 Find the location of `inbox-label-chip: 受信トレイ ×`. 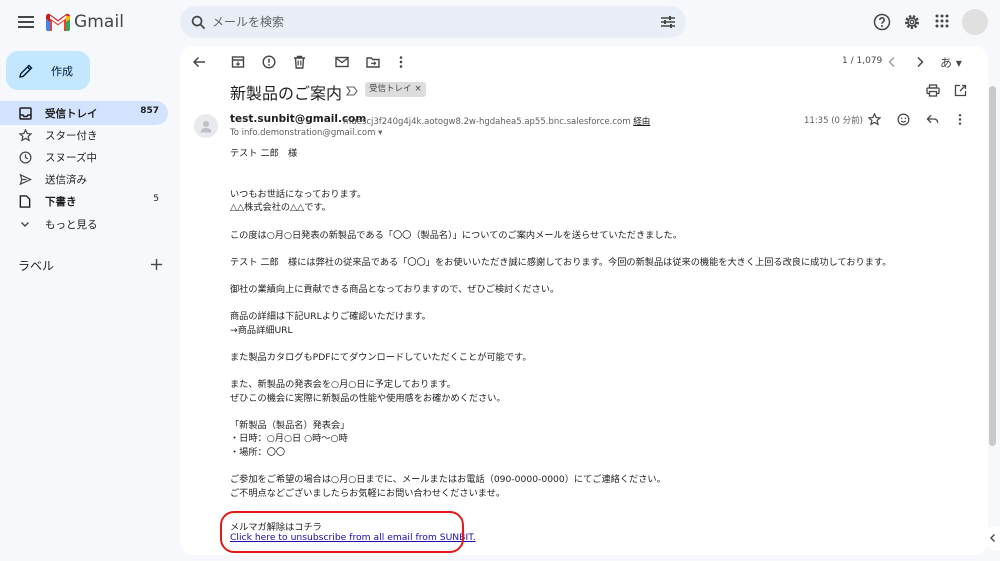

inbox-label-chip: 受信トレイ × is located at coordinates (395, 89).